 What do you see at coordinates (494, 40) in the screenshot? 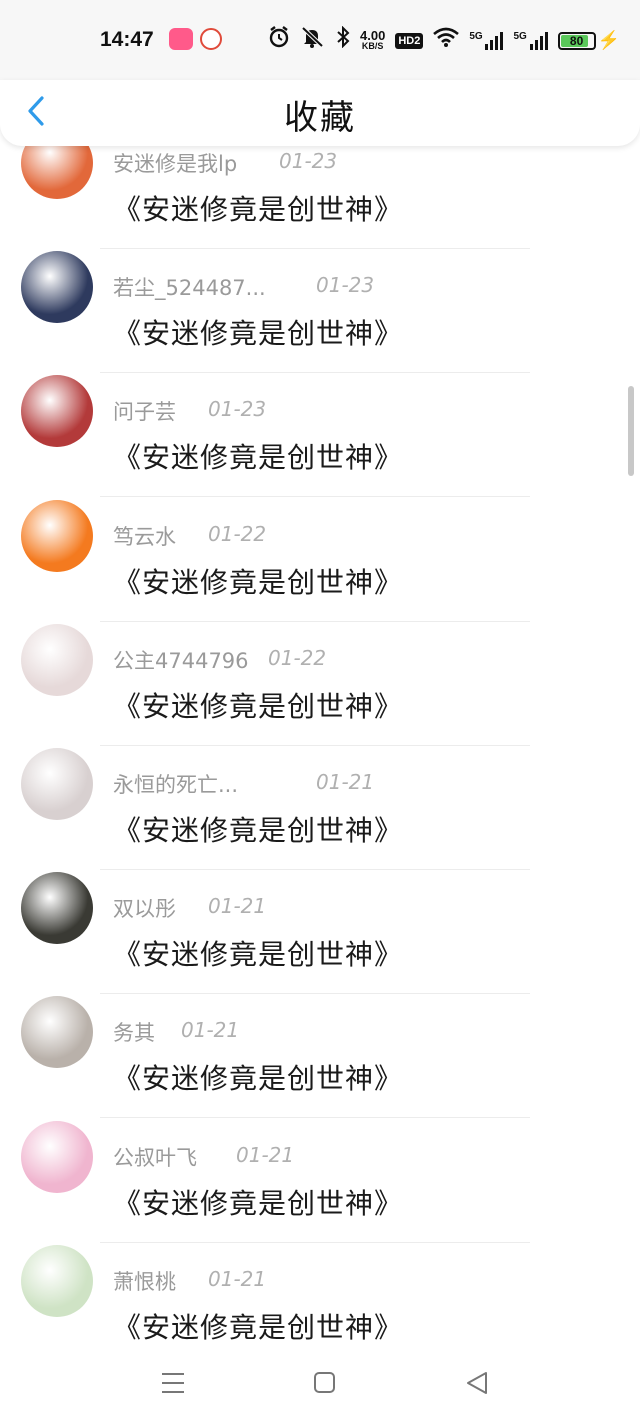
I see `signal-1-bars` at bounding box center [494, 40].